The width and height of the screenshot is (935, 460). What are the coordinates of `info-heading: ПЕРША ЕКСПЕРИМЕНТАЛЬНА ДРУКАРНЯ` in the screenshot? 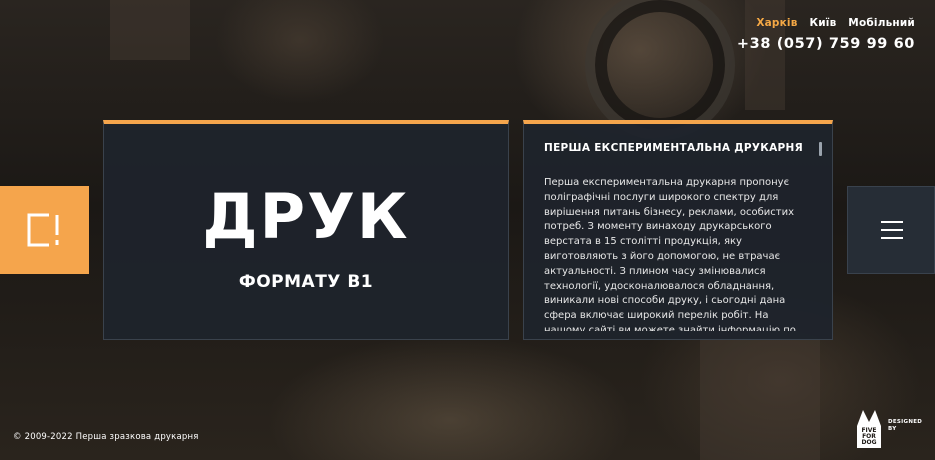 It's located at (674, 148).